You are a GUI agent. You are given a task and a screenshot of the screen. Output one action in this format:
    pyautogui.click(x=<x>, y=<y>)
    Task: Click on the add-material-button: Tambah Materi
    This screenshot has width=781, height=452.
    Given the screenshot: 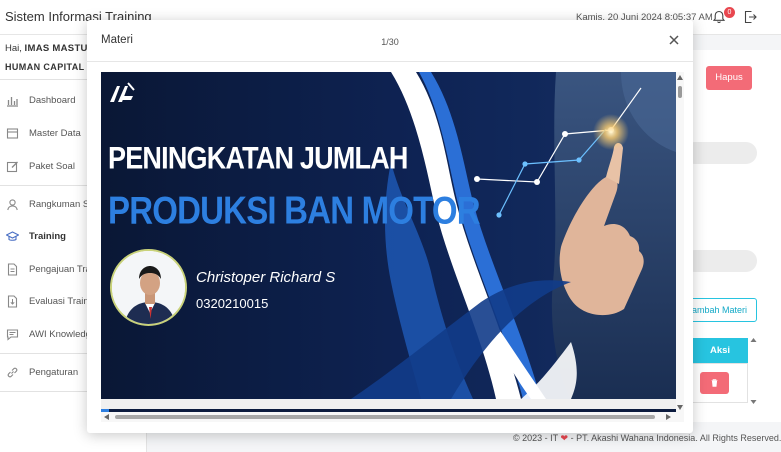 What is the action you would take?
    pyautogui.click(x=720, y=310)
    